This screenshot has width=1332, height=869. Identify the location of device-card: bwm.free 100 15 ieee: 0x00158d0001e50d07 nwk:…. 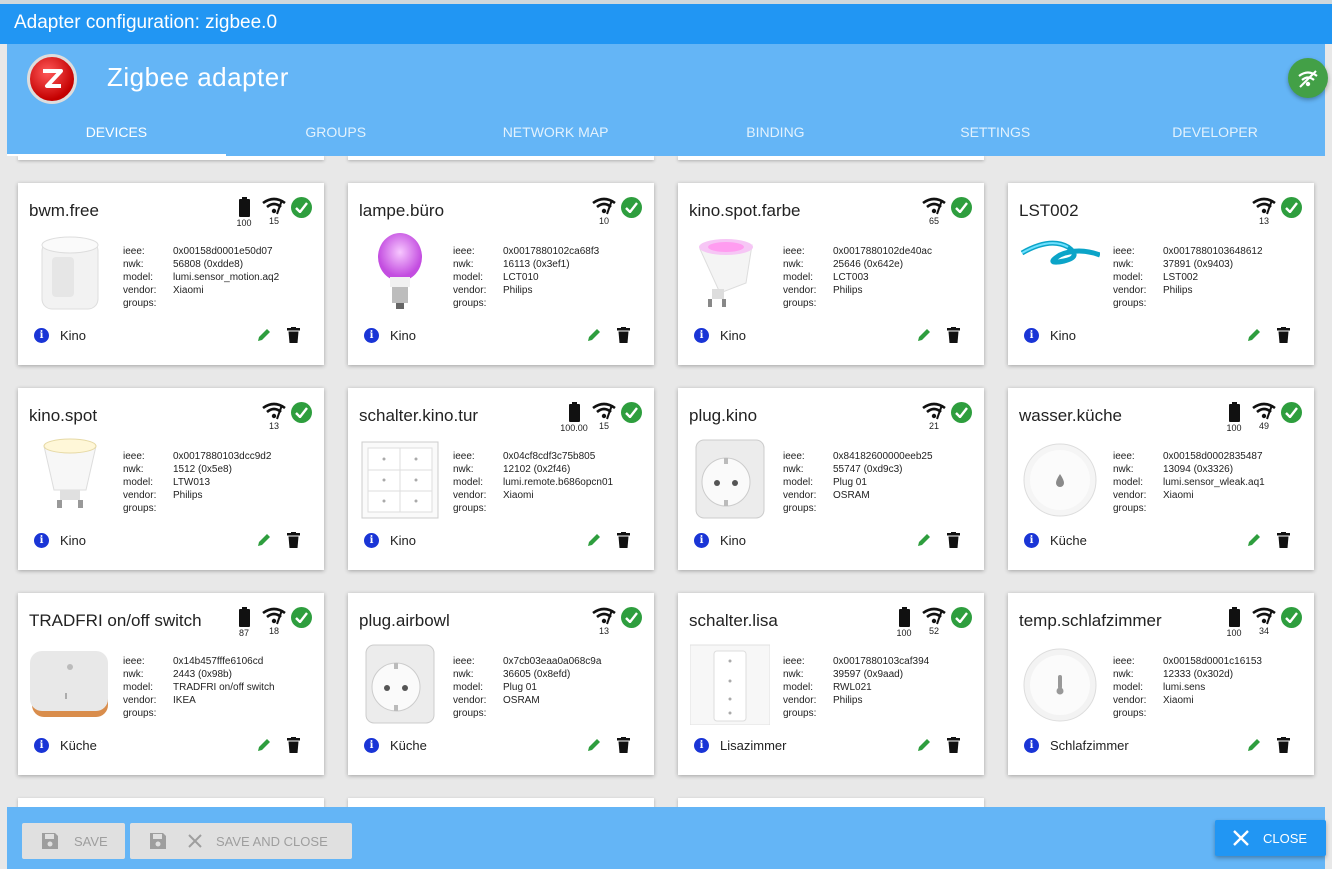
(171, 274).